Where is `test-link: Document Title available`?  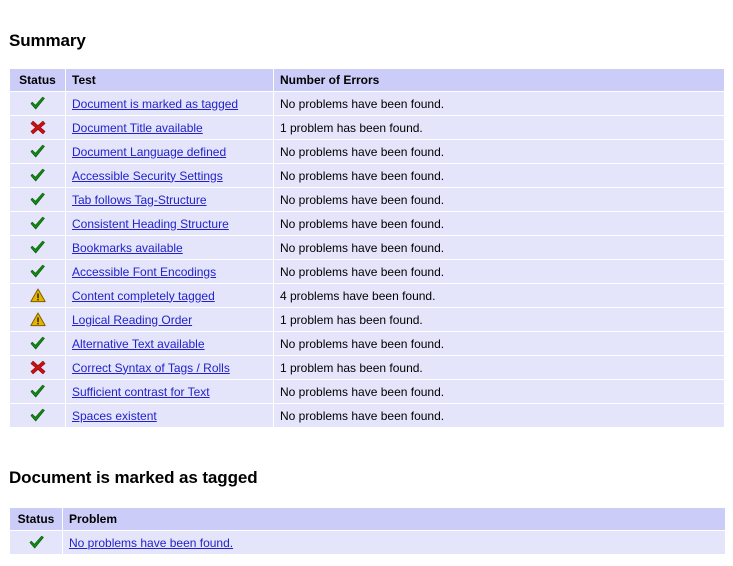
test-link: Document Title available is located at coordinates (137, 128).